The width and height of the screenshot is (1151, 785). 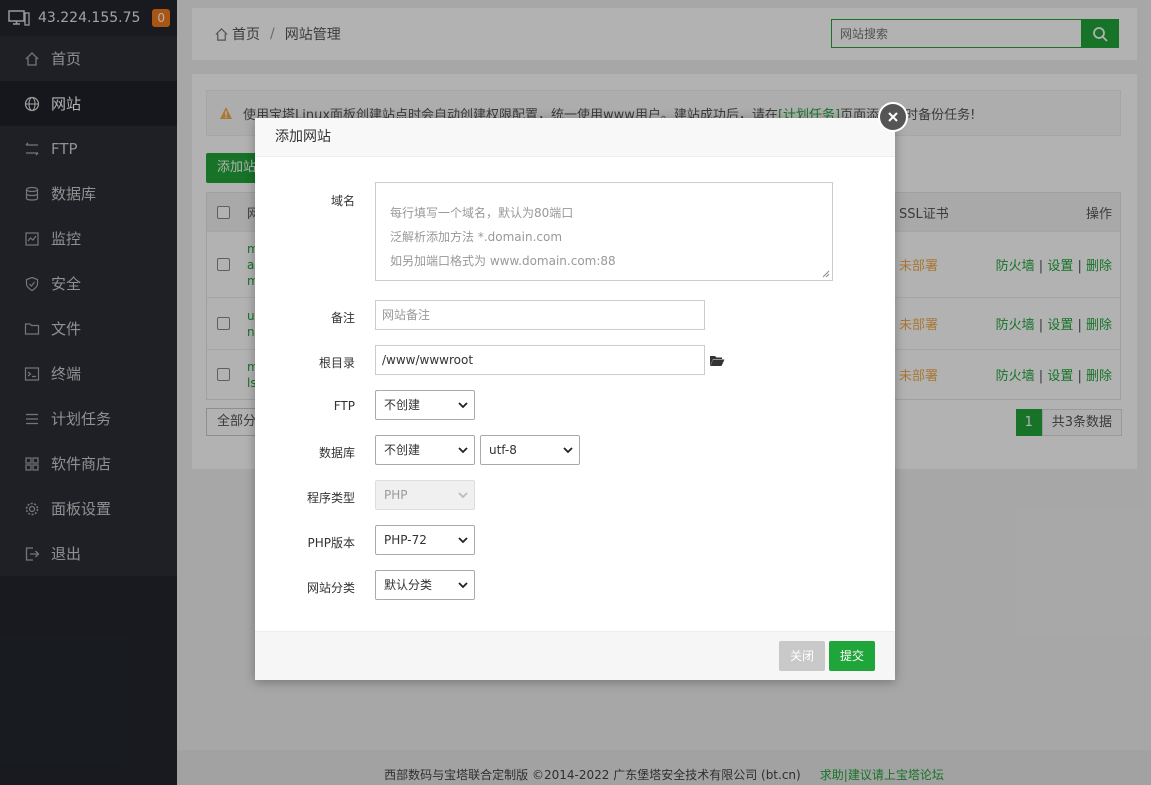 I want to click on site-category-select: 默认分类, so click(x=425, y=585).